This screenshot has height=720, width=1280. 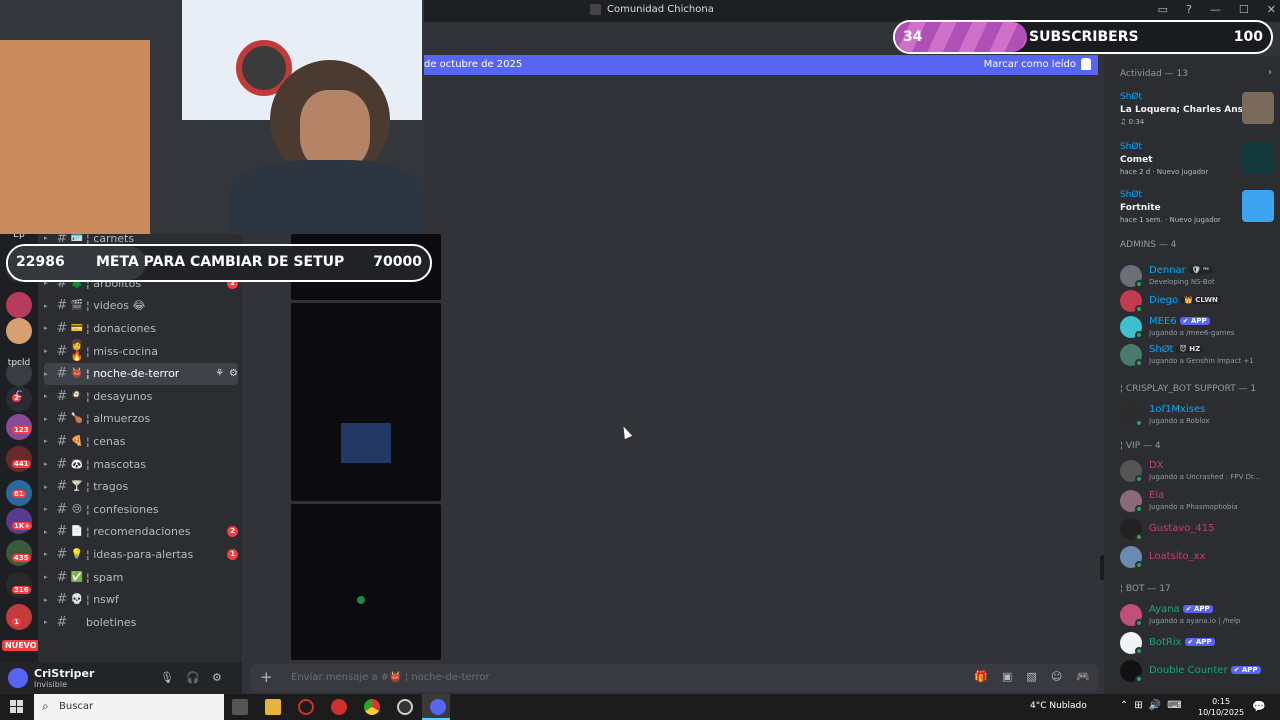 What do you see at coordinates (1189, 9) in the screenshot?
I see `help-icon: ?` at bounding box center [1189, 9].